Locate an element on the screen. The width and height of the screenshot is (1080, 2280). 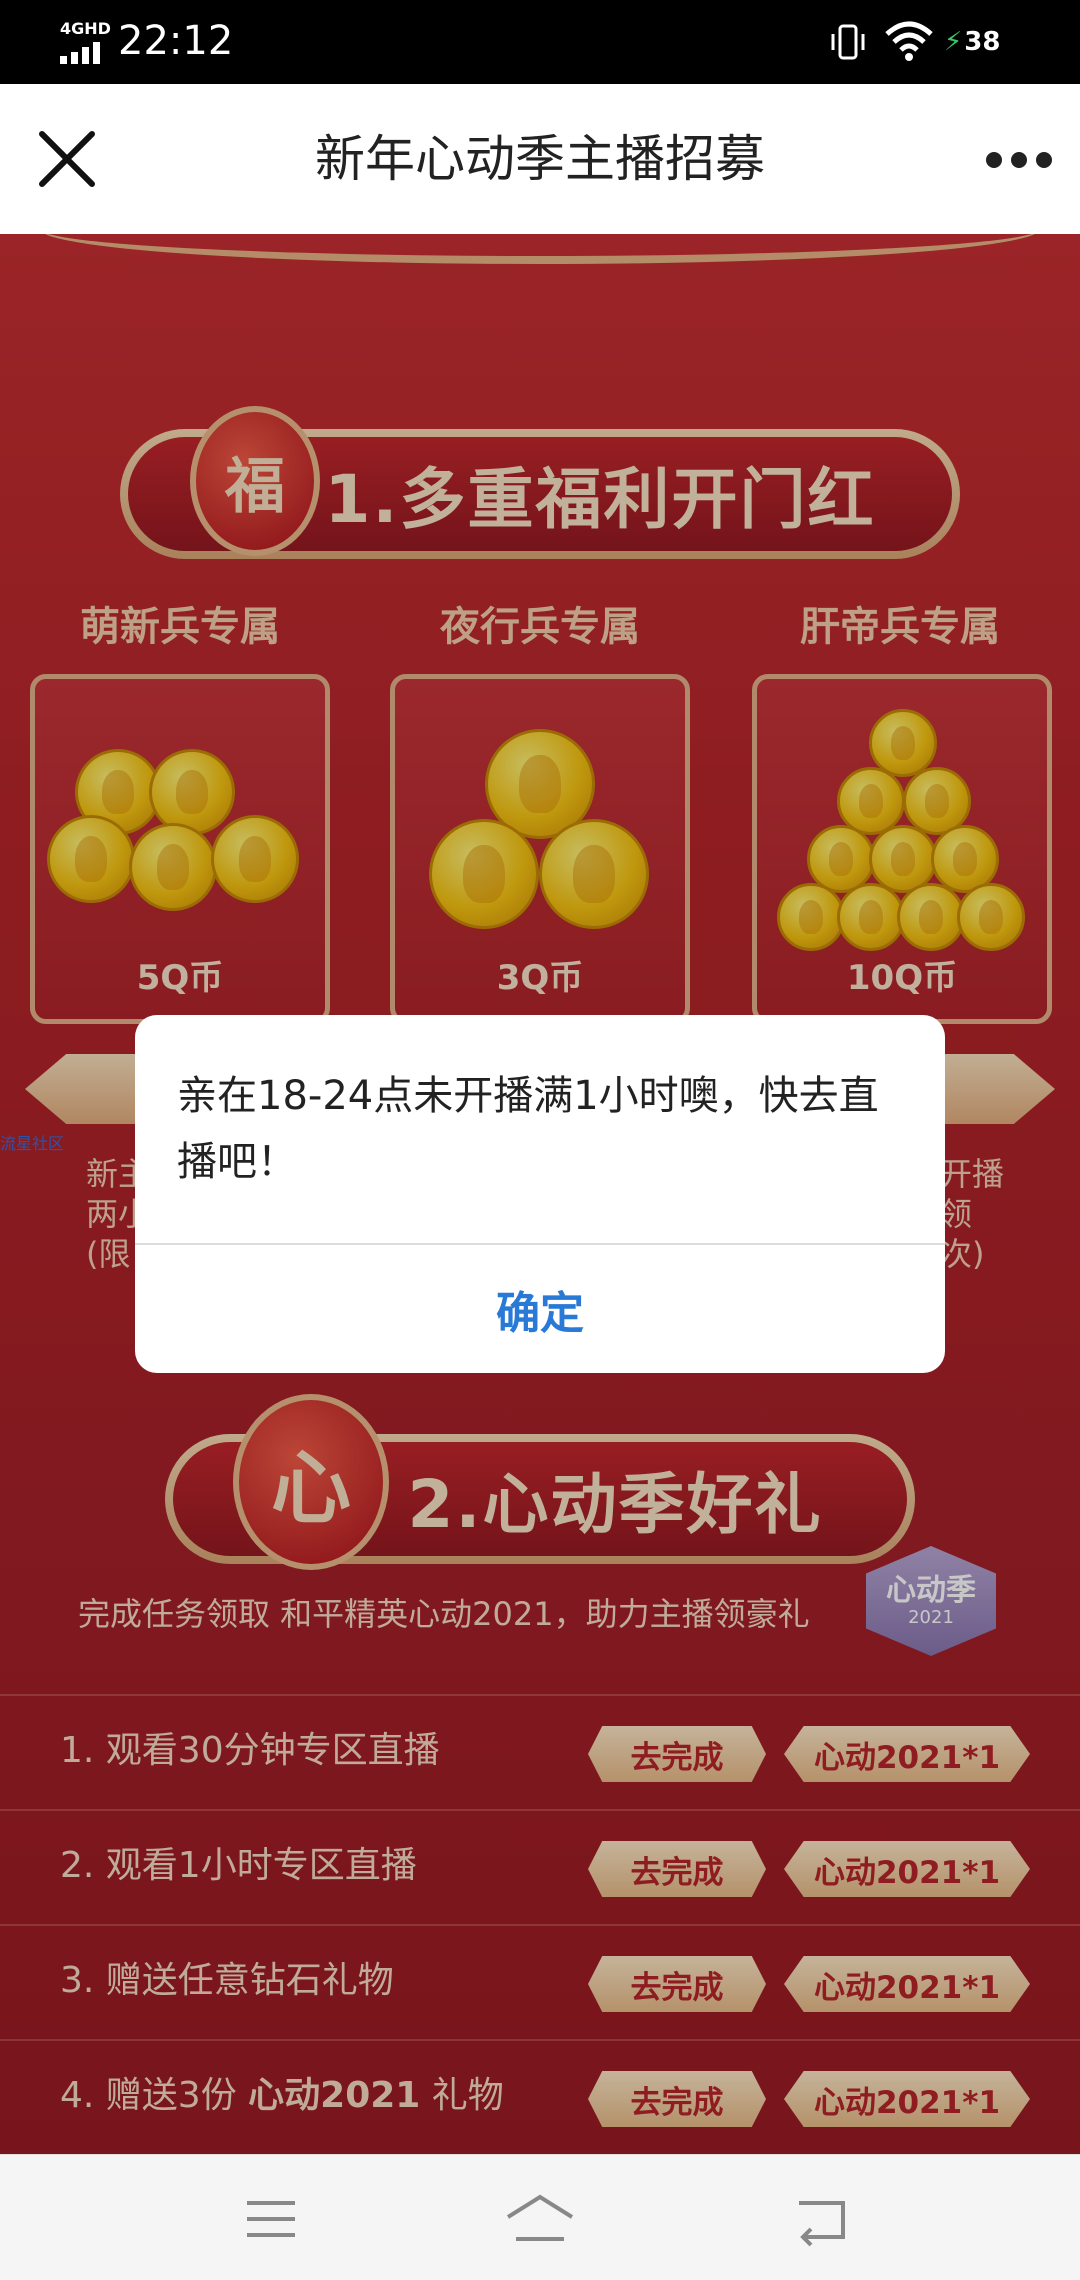
alert-dialog: 亲在18-24点未开播满1小时噢，快去直播吧！ 确定 is located at coordinates (540, 1194).